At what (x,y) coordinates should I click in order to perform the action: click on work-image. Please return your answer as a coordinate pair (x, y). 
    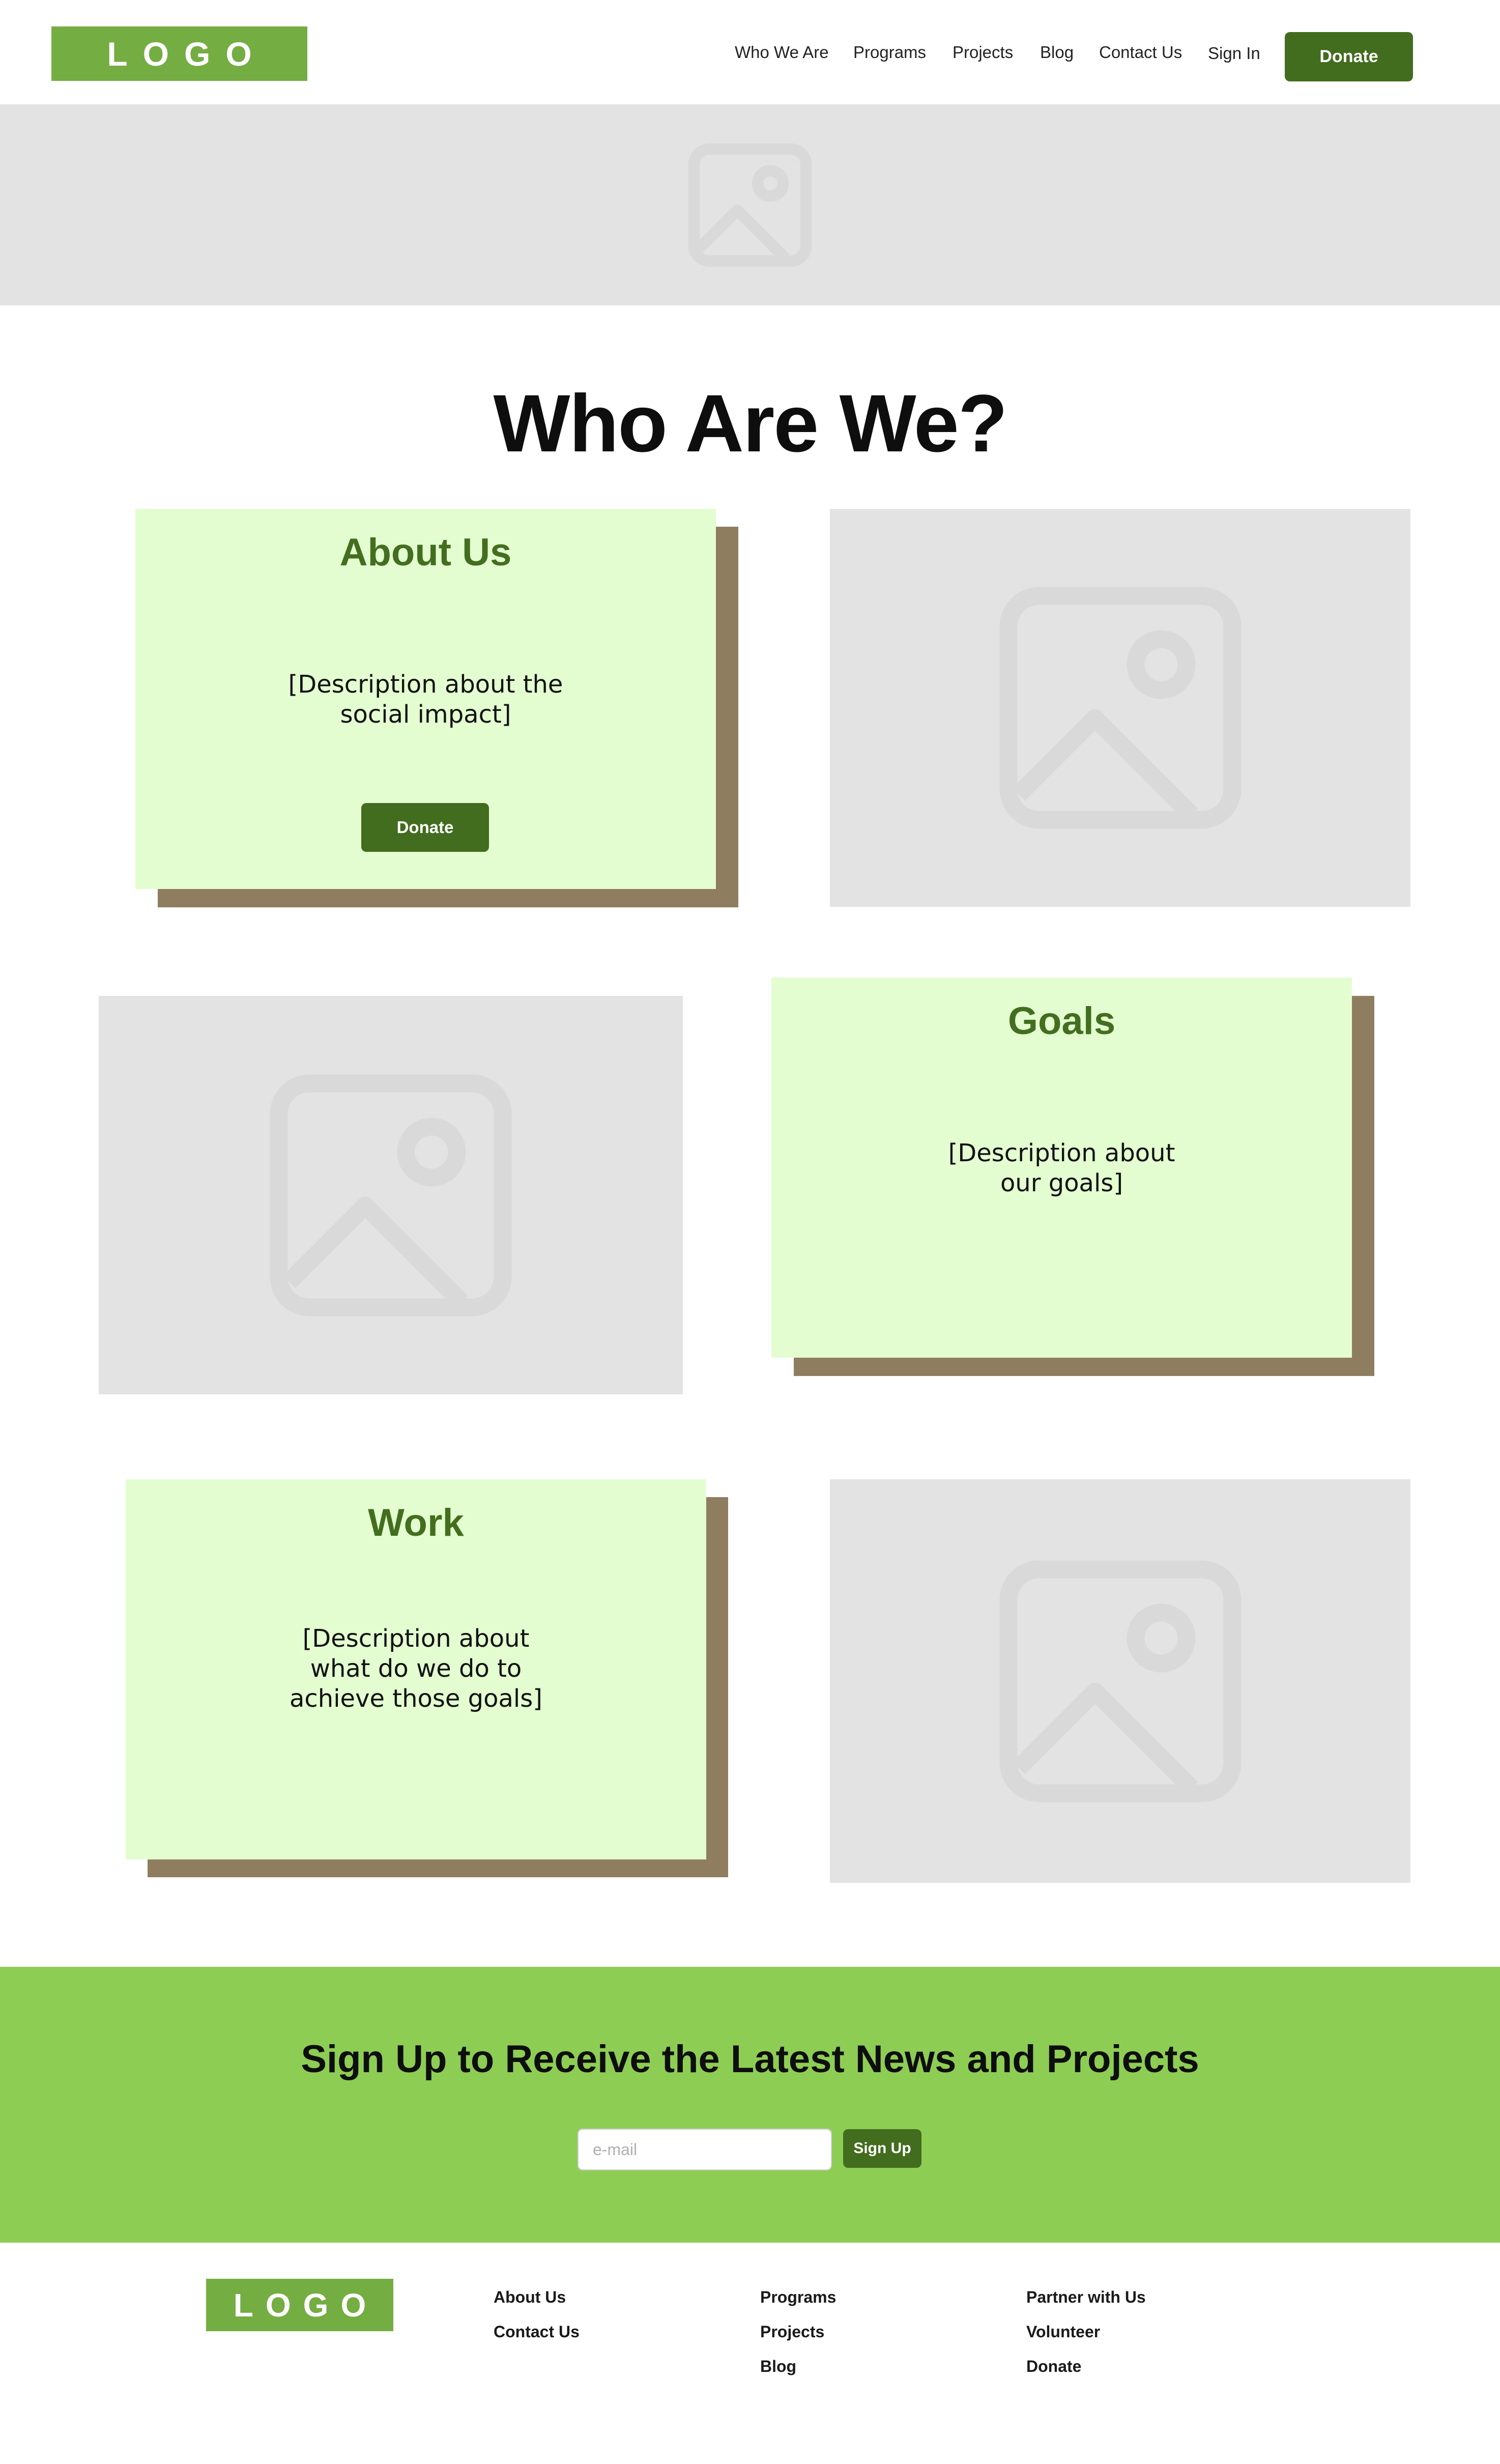
    Looking at the image, I should click on (1120, 1681).